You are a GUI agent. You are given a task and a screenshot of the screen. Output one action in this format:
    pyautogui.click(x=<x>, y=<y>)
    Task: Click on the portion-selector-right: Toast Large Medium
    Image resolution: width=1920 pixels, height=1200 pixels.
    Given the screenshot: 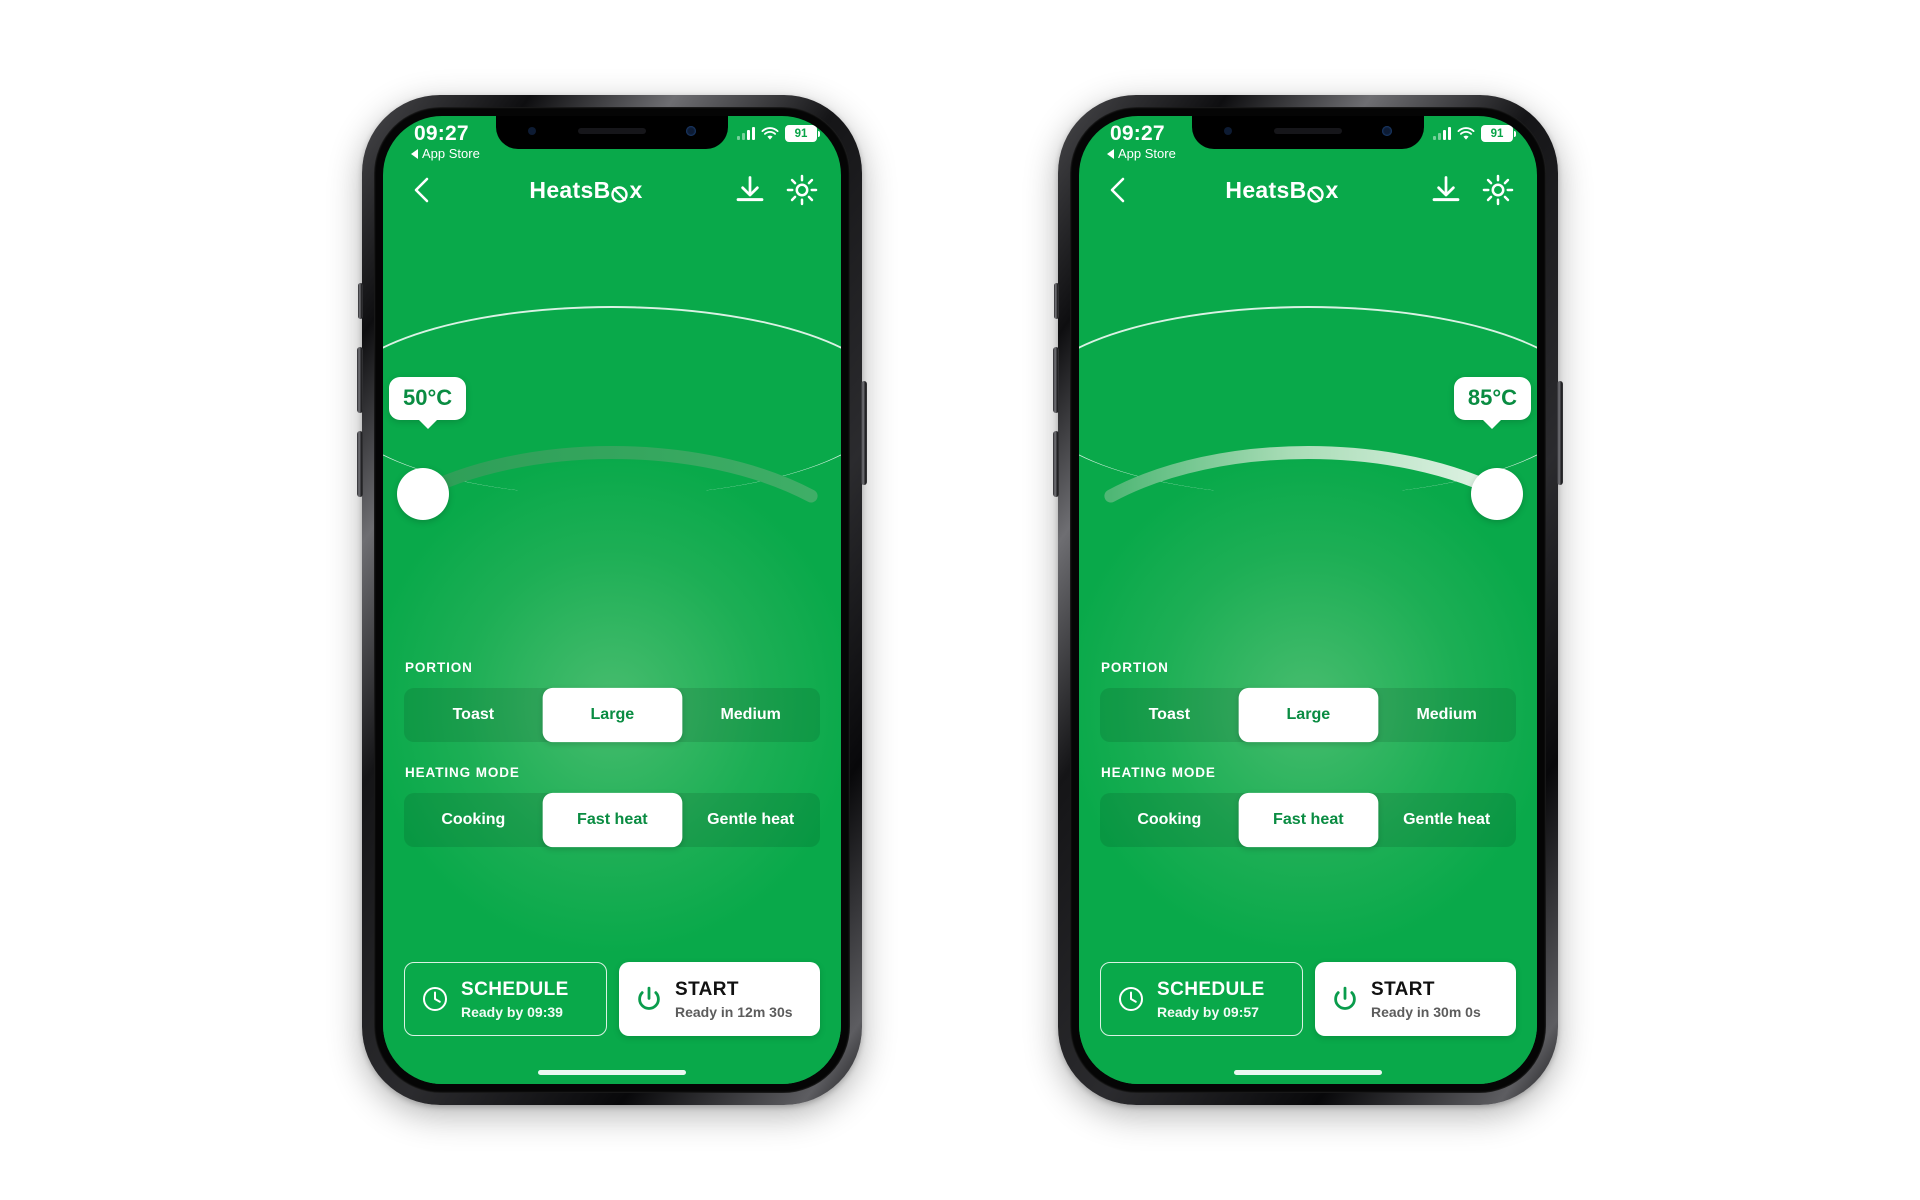 What is the action you would take?
    pyautogui.click(x=1308, y=715)
    